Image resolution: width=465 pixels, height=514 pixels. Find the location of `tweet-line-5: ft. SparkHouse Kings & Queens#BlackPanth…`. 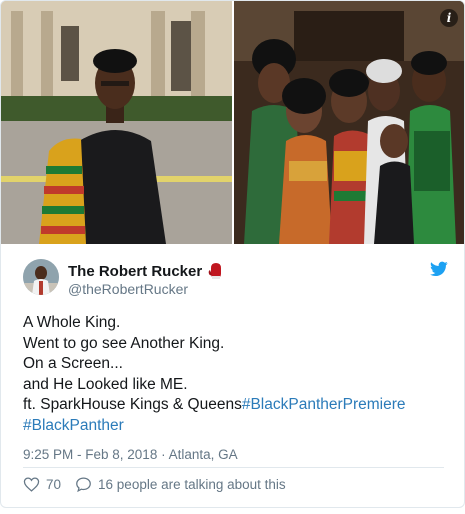

tweet-line-5: ft. SparkHouse Kings & Queens#BlackPanth… is located at coordinates (235, 405).